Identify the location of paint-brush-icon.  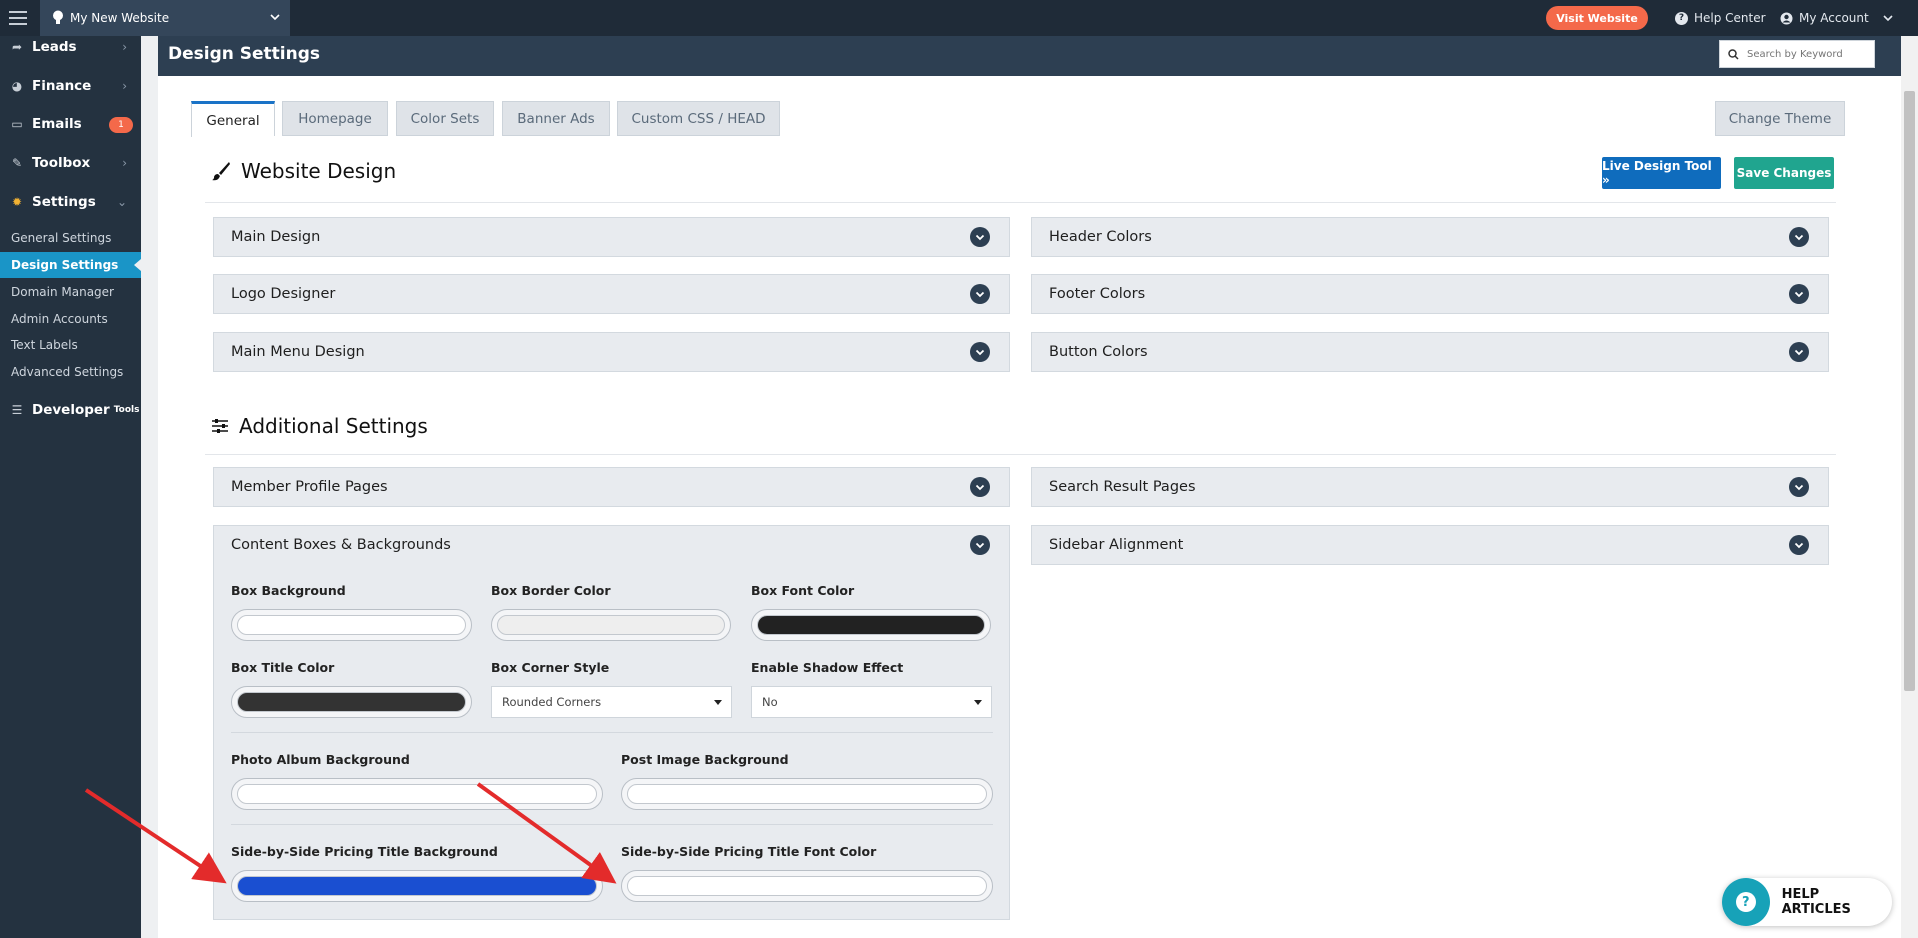
(221, 171).